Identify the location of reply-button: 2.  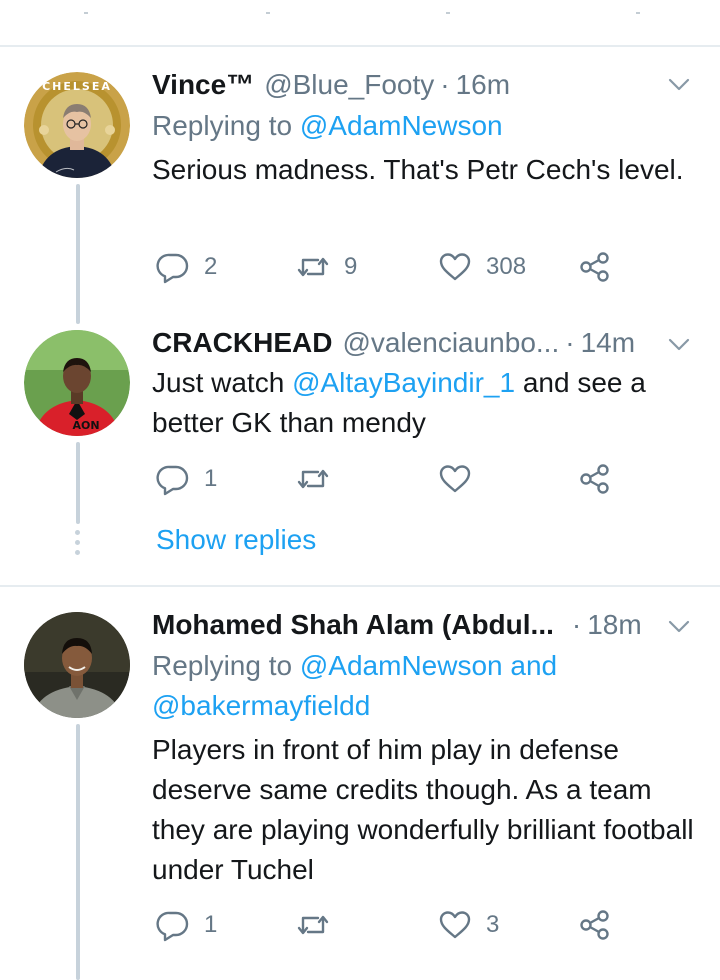
(186, 267).